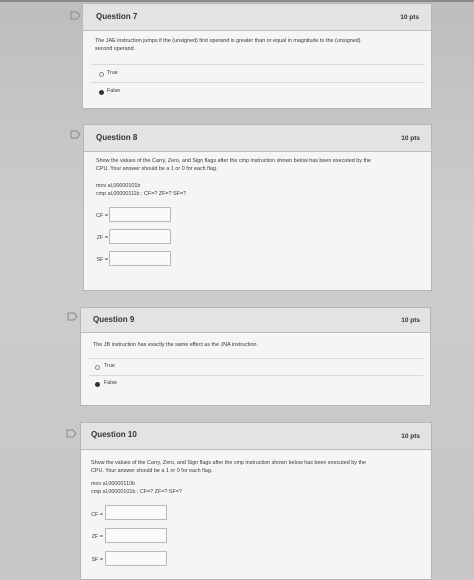 The width and height of the screenshot is (474, 580). Describe the element at coordinates (114, 319) in the screenshot. I see `question-title: Question 9` at that location.